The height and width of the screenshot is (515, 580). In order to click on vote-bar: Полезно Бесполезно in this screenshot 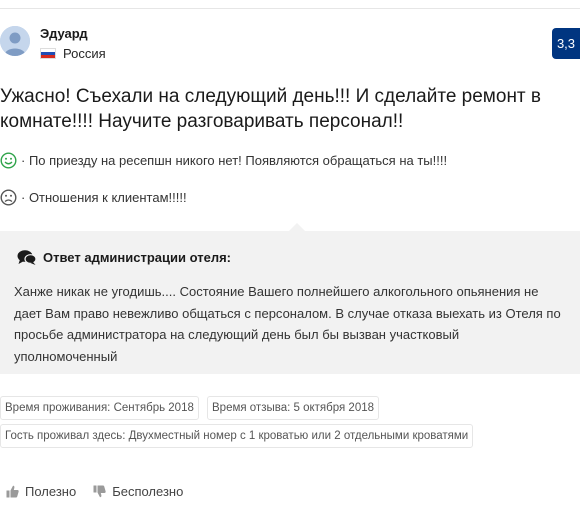, I will do `click(103, 491)`.